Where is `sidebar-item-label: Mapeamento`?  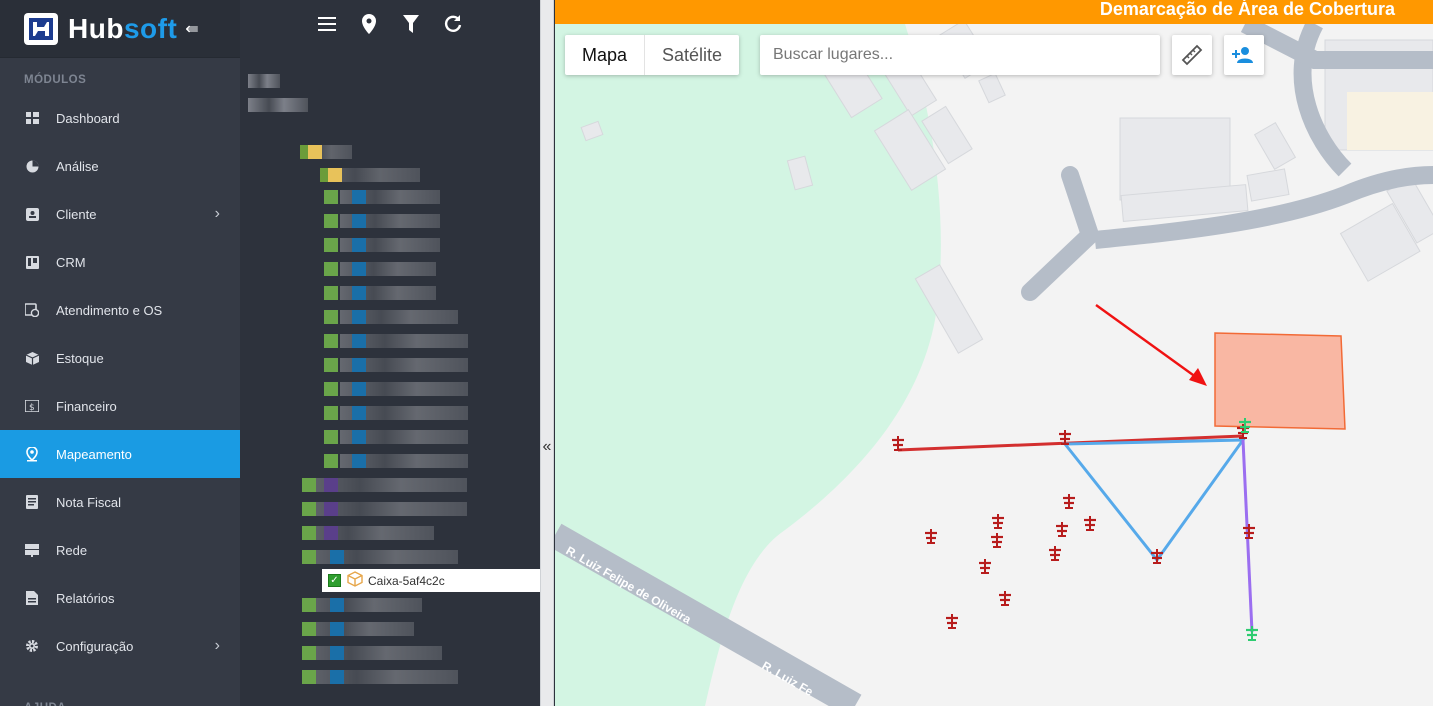
sidebar-item-label: Mapeamento is located at coordinates (94, 454).